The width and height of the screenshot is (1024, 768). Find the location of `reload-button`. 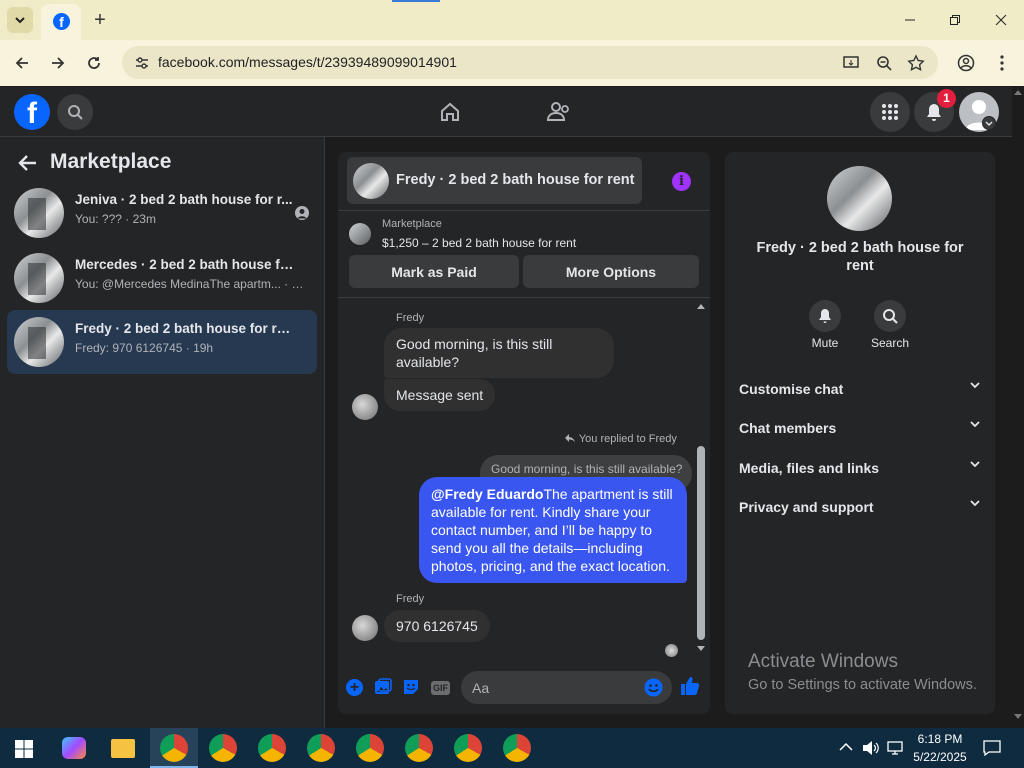

reload-button is located at coordinates (94, 63).